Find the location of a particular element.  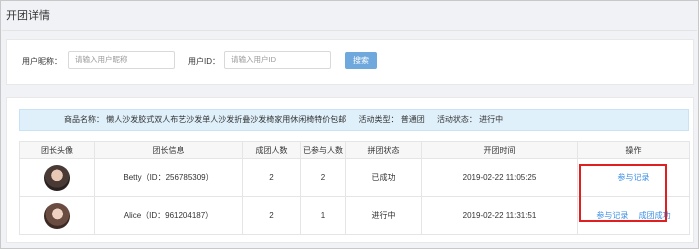

page-title: 开团详情 is located at coordinates (28, 16).